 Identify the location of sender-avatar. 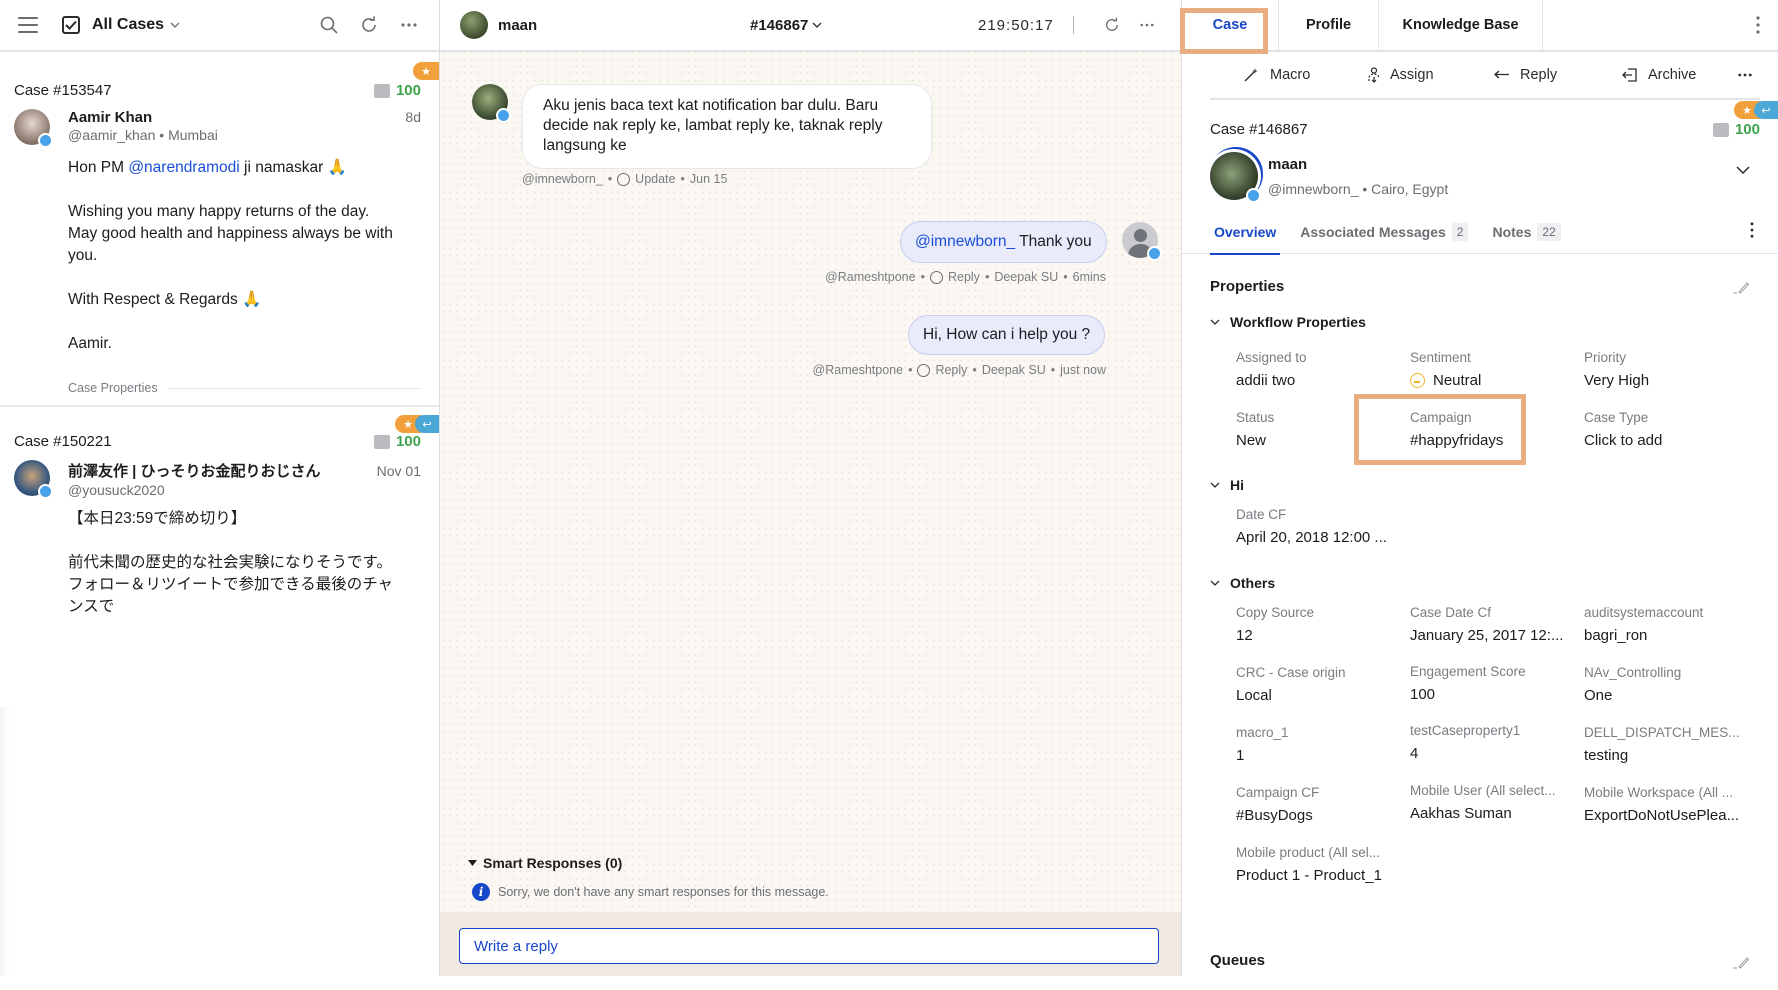
(491, 103).